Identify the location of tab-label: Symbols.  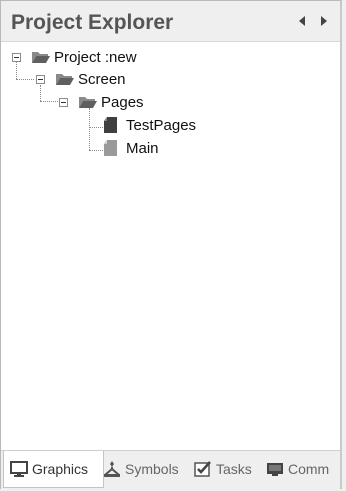
(152, 469).